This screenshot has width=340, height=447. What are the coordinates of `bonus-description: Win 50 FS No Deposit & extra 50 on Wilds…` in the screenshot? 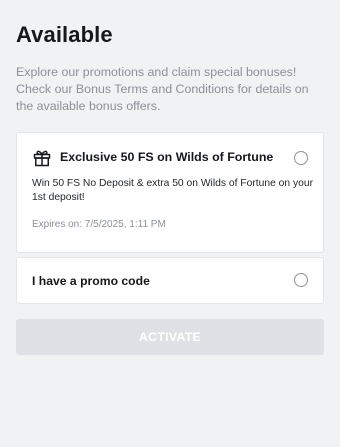 It's located at (173, 190).